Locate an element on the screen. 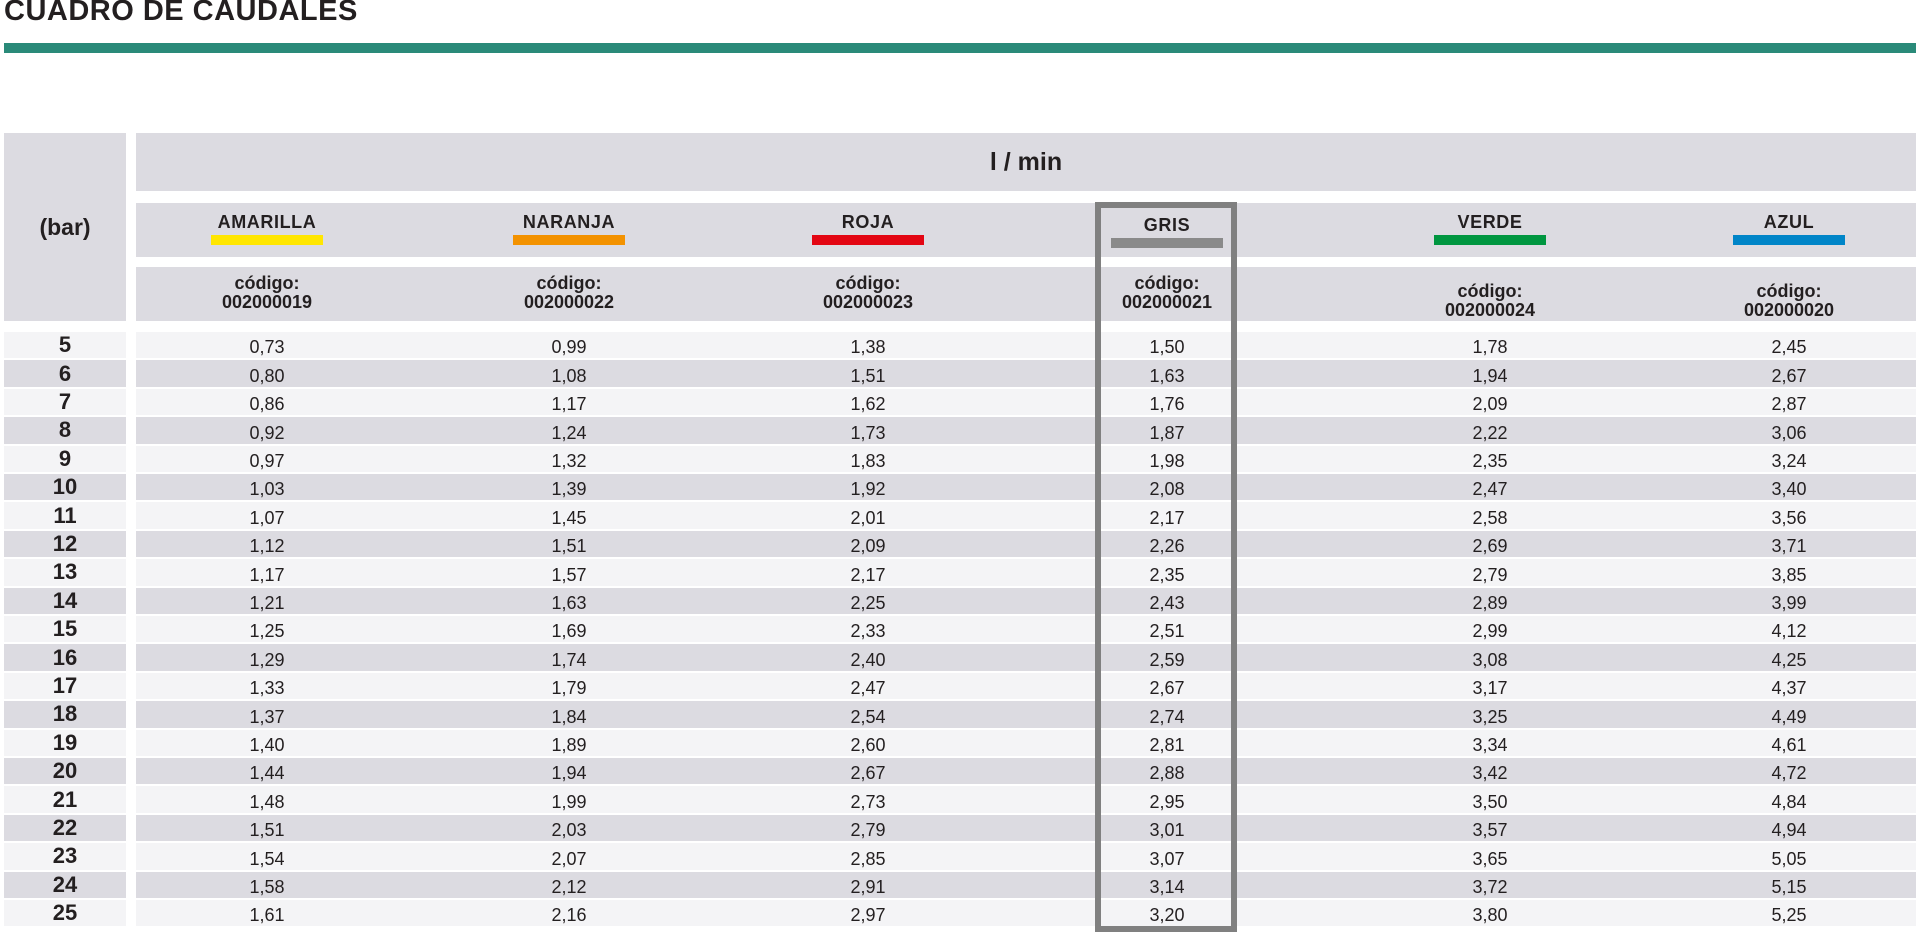 Image resolution: width=1920 pixels, height=932 pixels. values-band: 1,03 1,39 1,92 2,08 2,47 3,40 is located at coordinates (1026, 487).